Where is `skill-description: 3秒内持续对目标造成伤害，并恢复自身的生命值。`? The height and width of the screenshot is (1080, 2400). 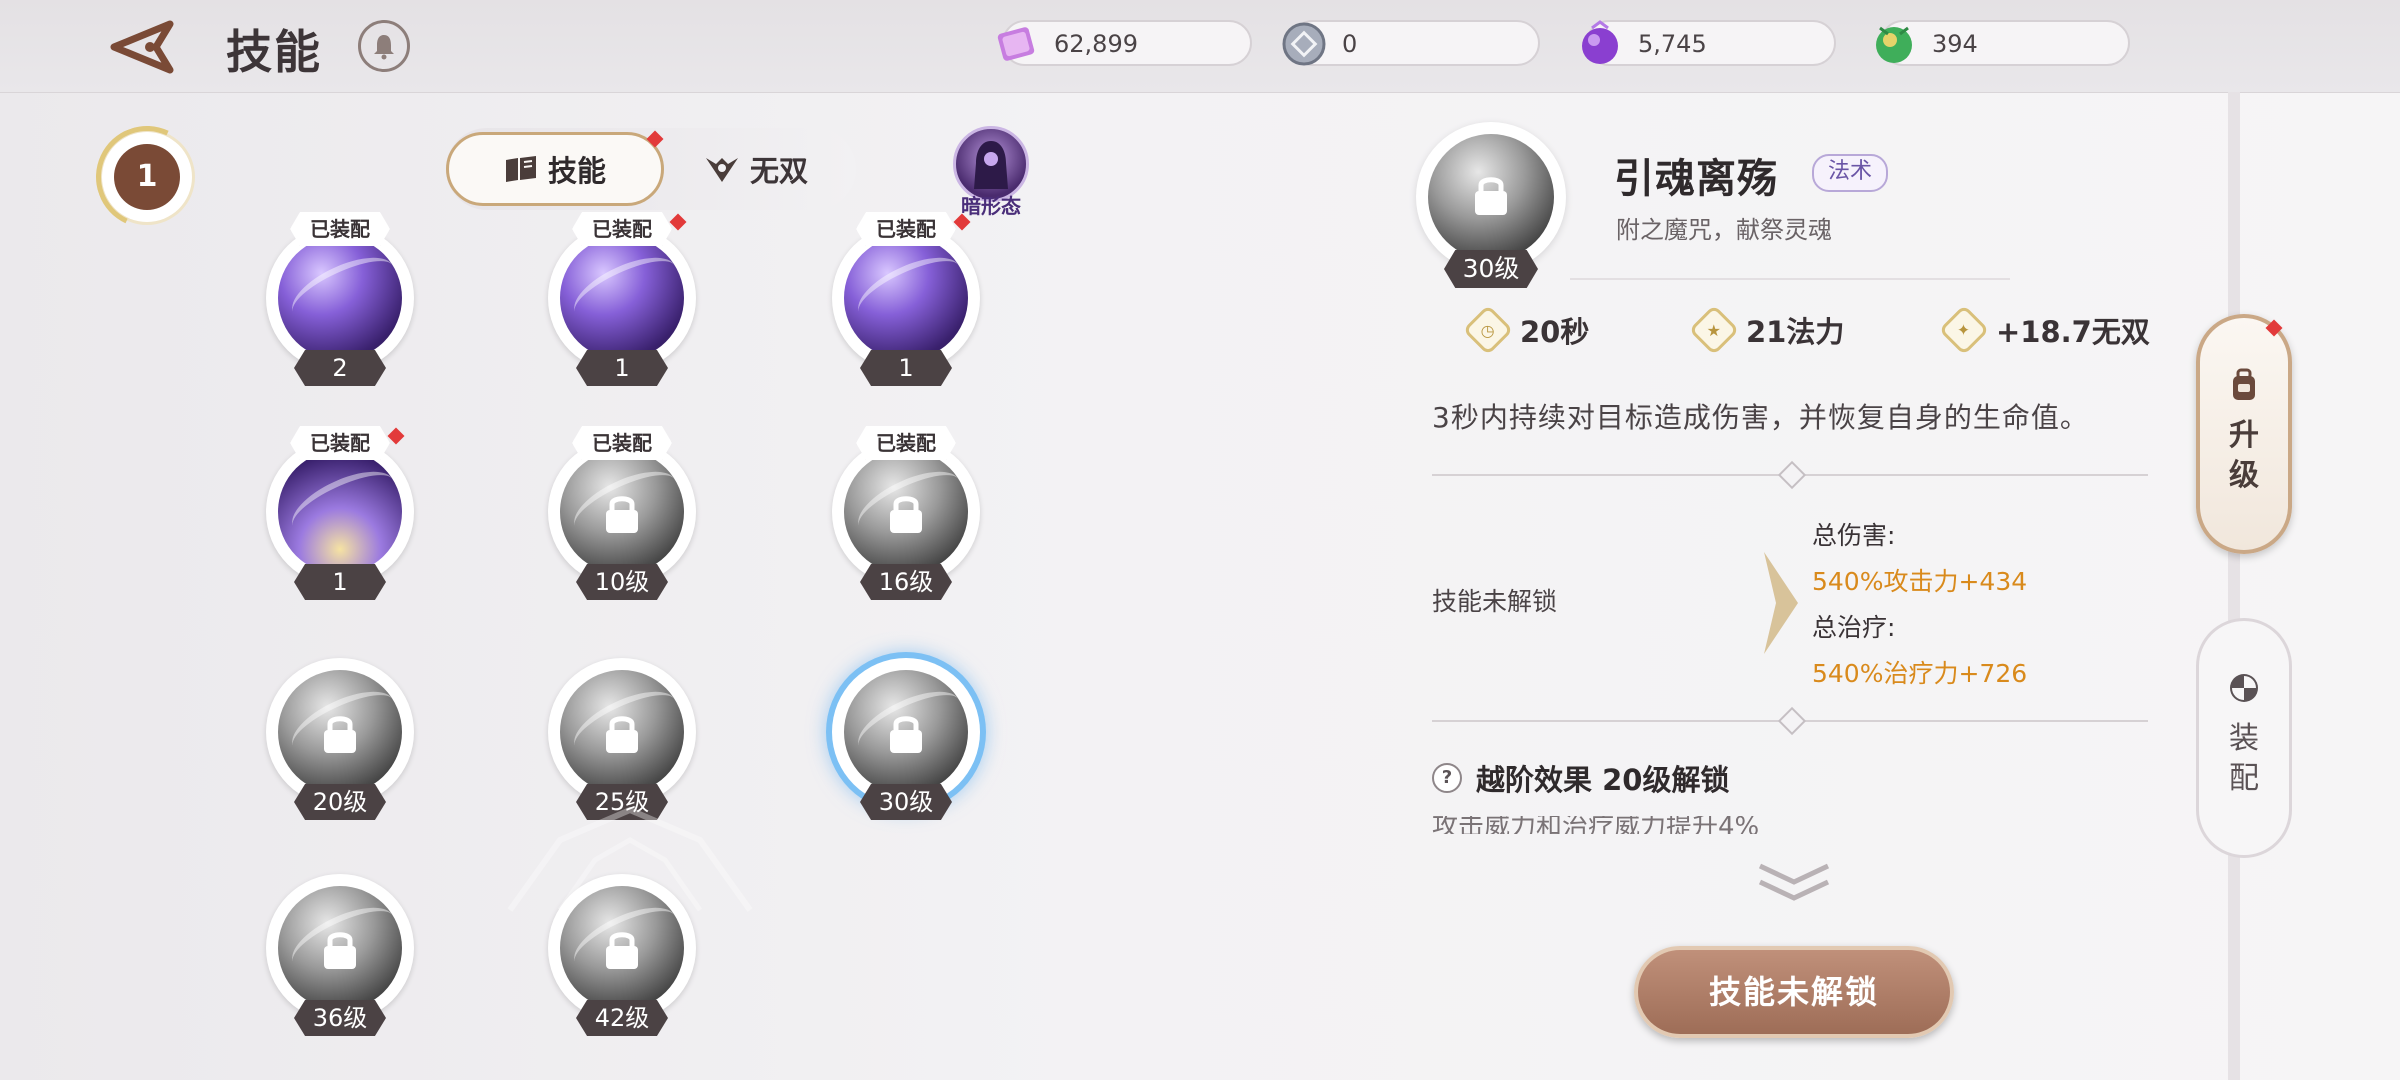 skill-description: 3秒内持续对目标造成伤害，并恢复自身的生命值。 is located at coordinates (1760, 417).